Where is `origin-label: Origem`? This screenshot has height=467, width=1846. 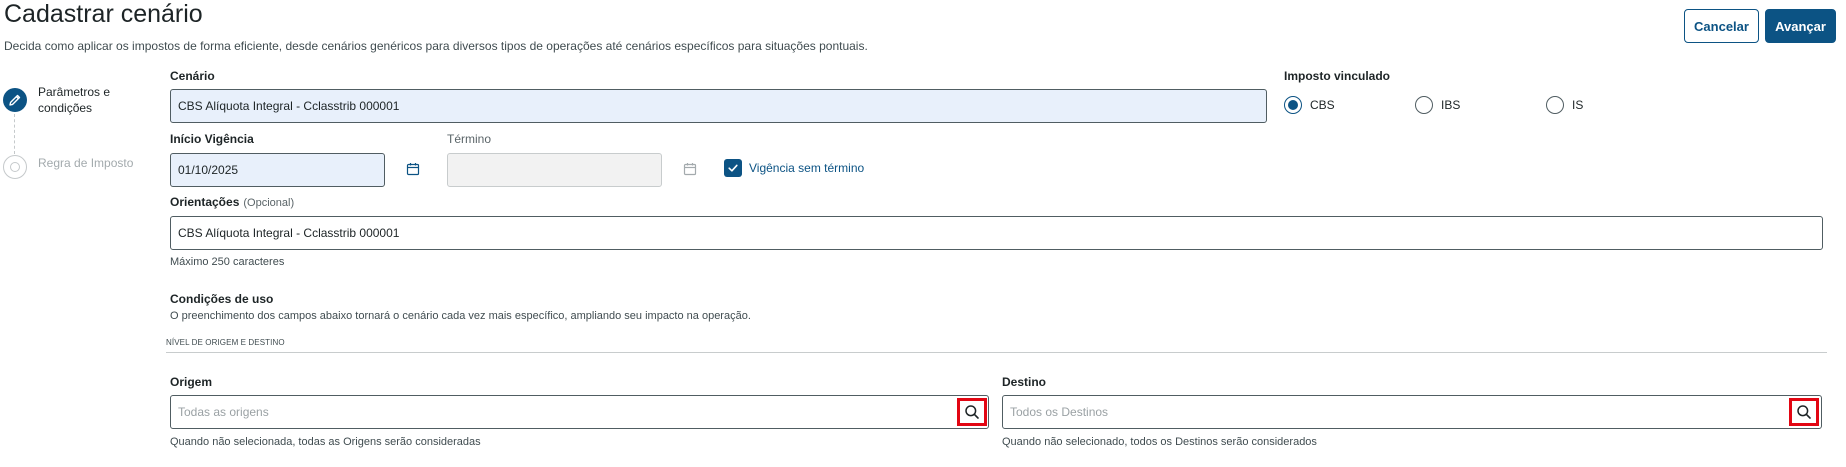 origin-label: Origem is located at coordinates (191, 382).